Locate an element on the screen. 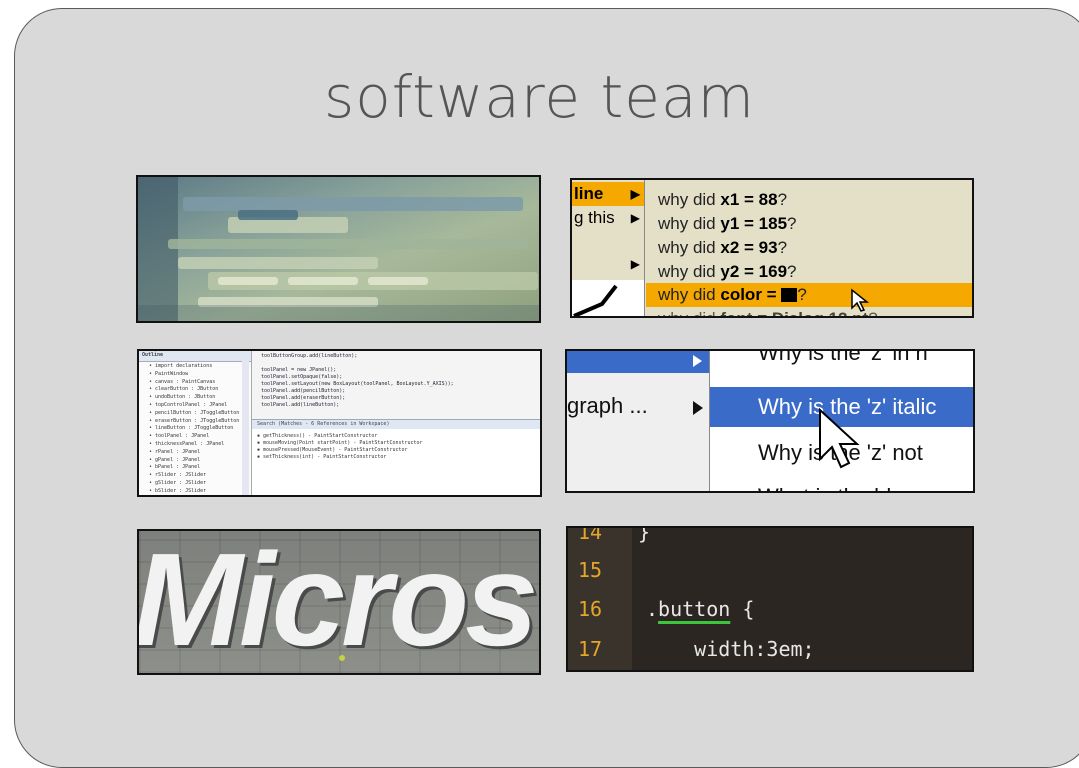 The image size is (1079, 768). outline-item: • gSlider : JSlider is located at coordinates (178, 483).